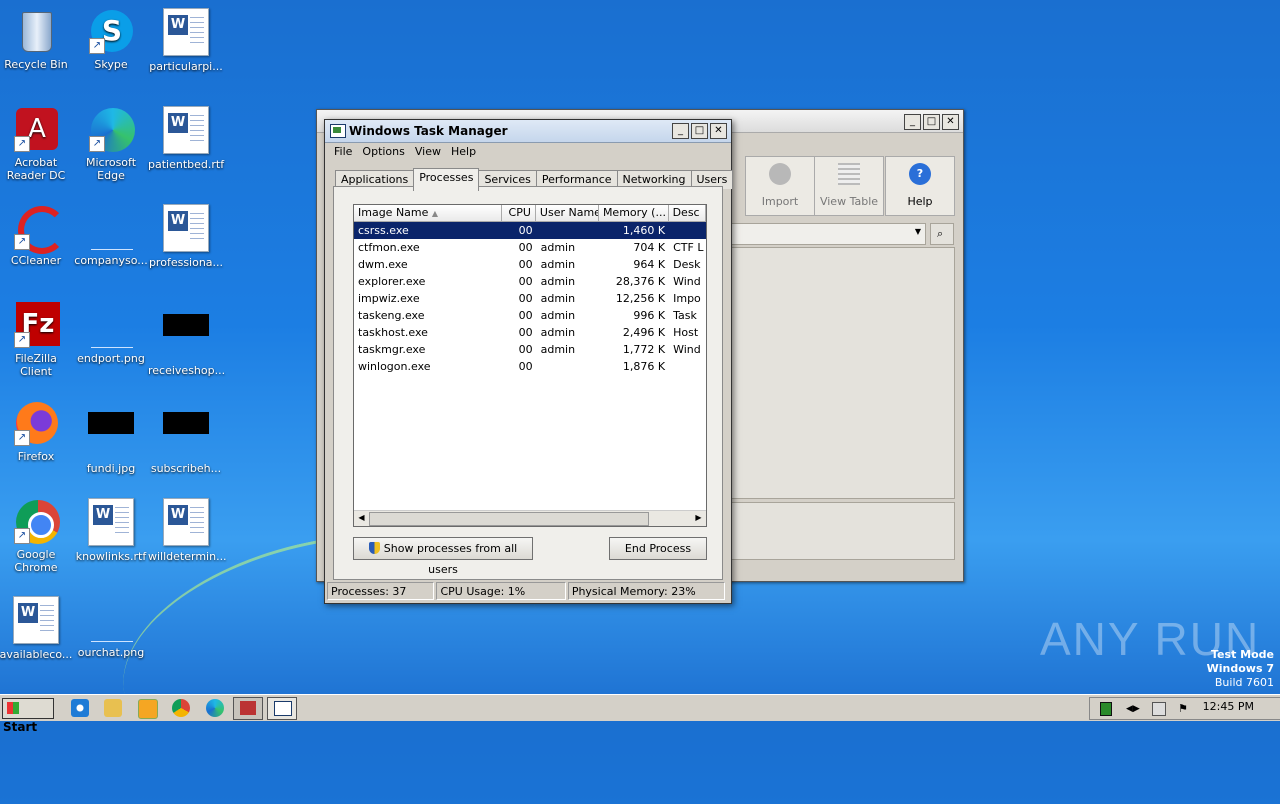 This screenshot has height=804, width=1280. Describe the element at coordinates (111, 141) in the screenshot. I see `desktop-icon-edge: ↗ Microsoft Edge` at that location.